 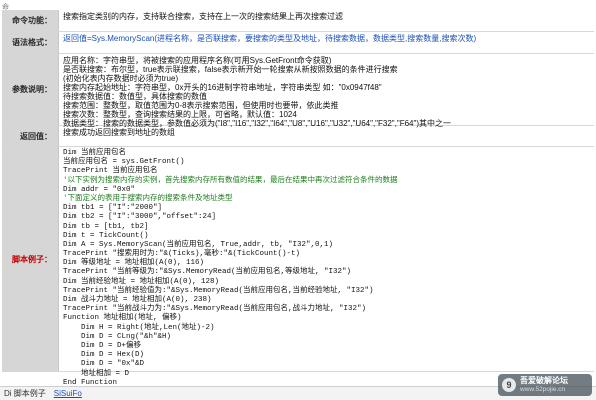 What do you see at coordinates (106, 226) in the screenshot?
I see `code-line: Dim tb = [tb1, tb2]` at bounding box center [106, 226].